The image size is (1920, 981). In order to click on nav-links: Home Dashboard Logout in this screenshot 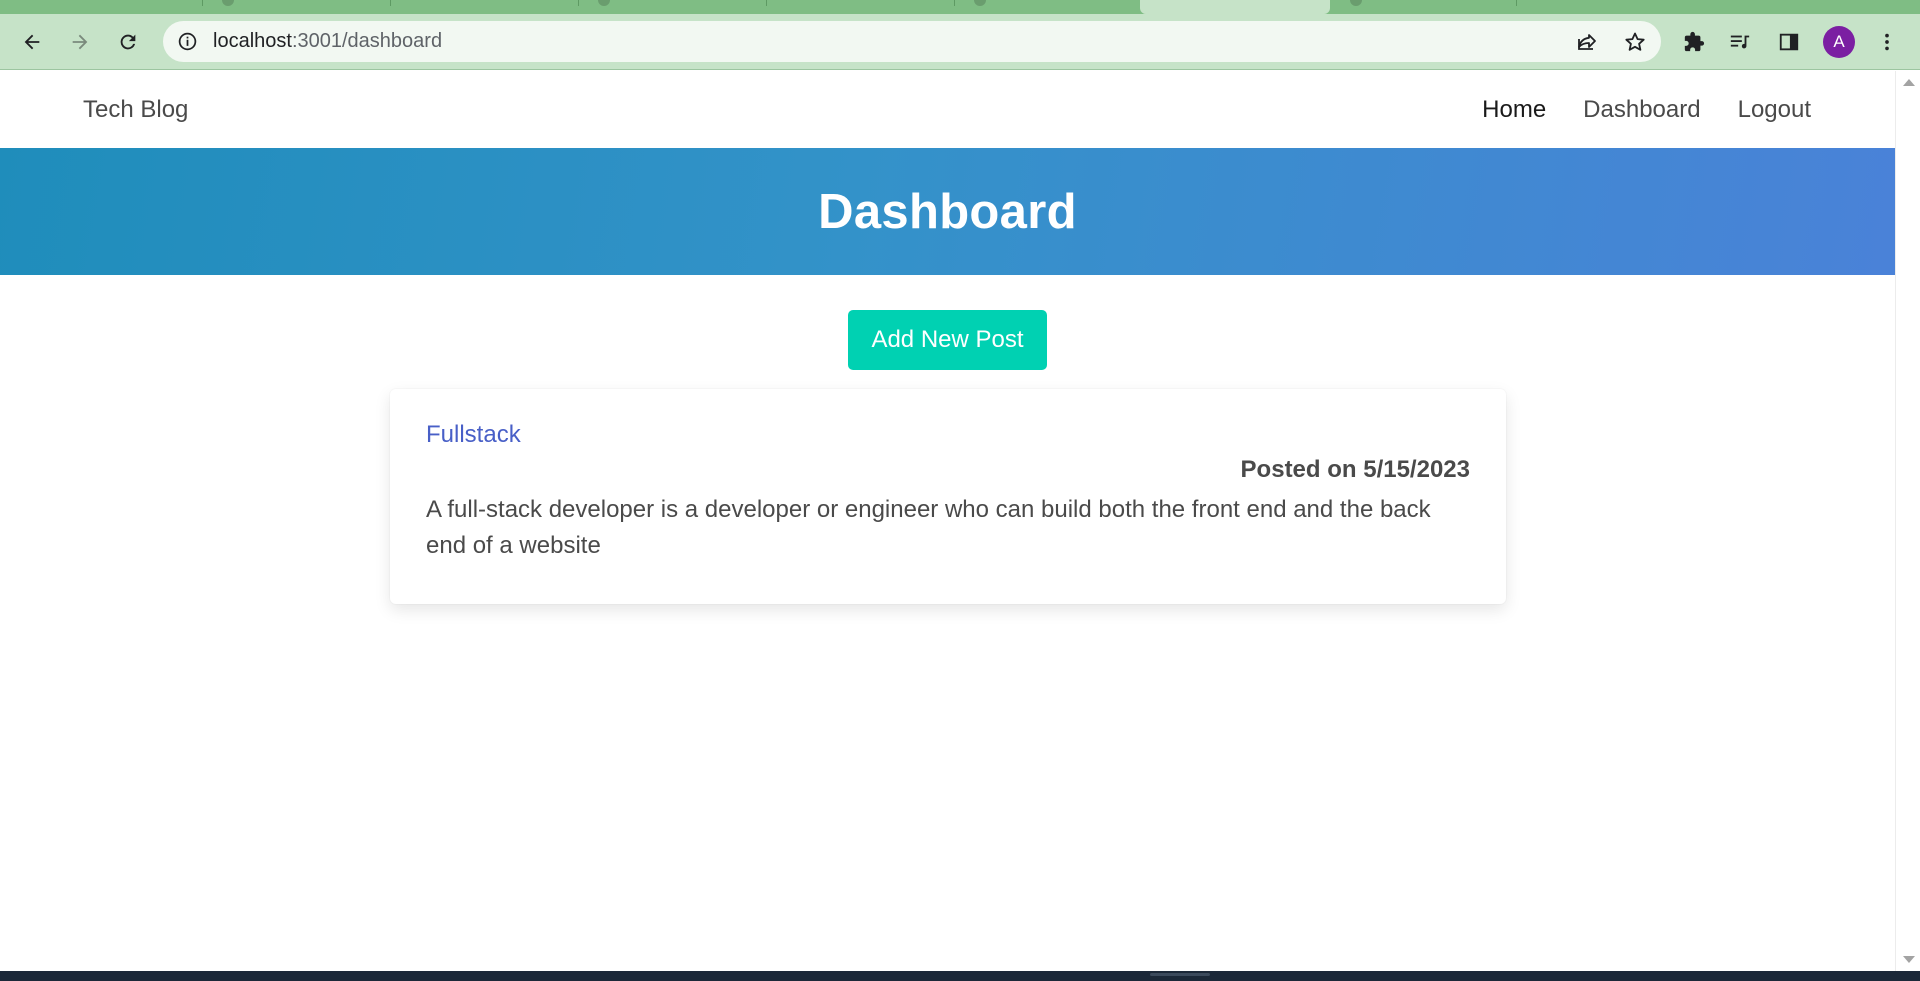, I will do `click(1646, 110)`.